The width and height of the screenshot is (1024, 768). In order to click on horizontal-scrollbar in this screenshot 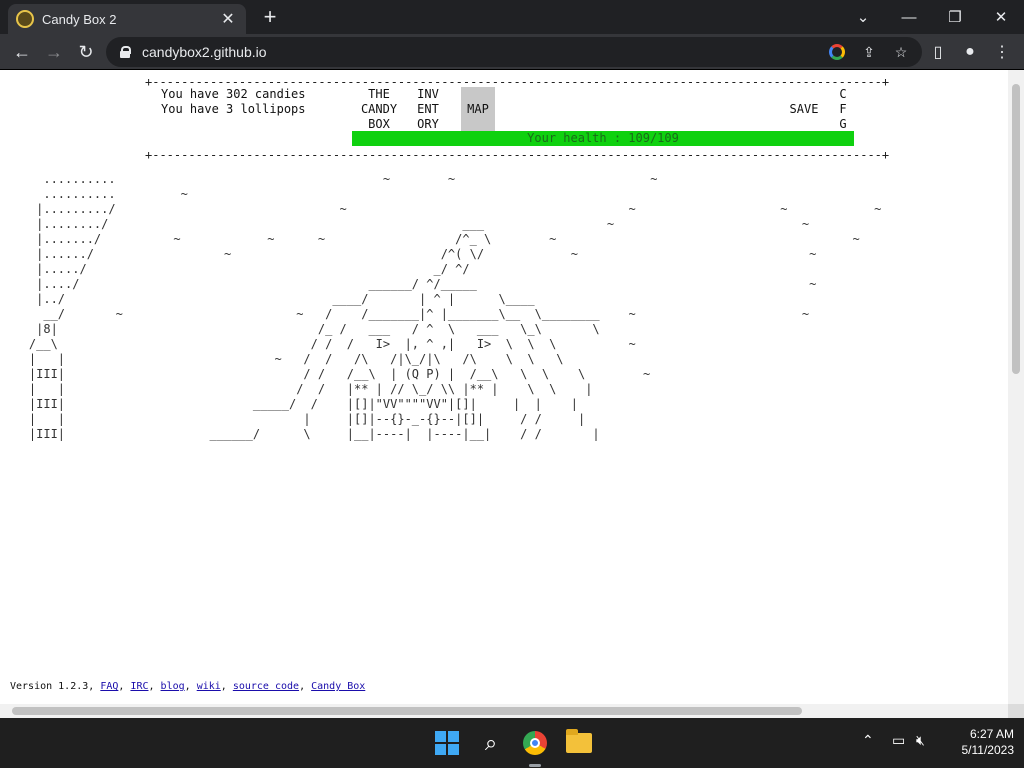, I will do `click(504, 711)`.